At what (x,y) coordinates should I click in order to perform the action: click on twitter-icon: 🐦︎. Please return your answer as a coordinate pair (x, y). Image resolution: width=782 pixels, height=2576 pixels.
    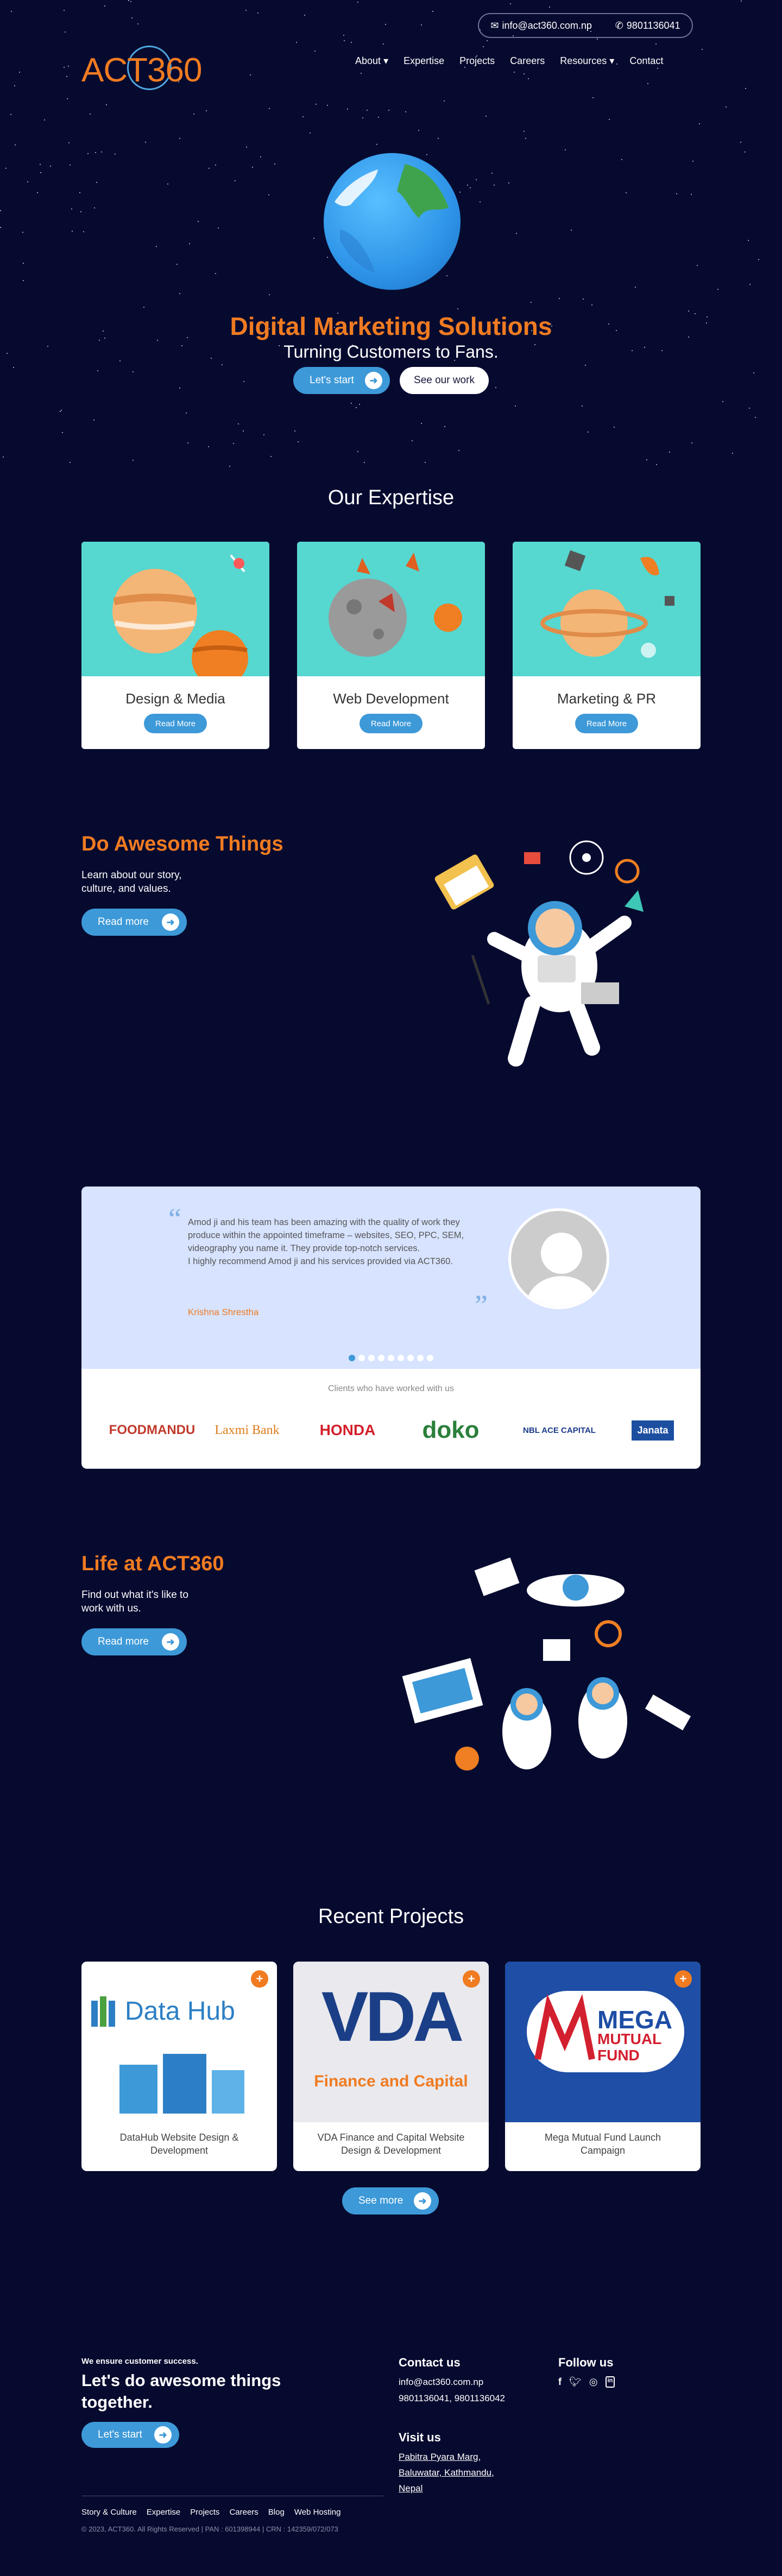
    Looking at the image, I should click on (575, 2382).